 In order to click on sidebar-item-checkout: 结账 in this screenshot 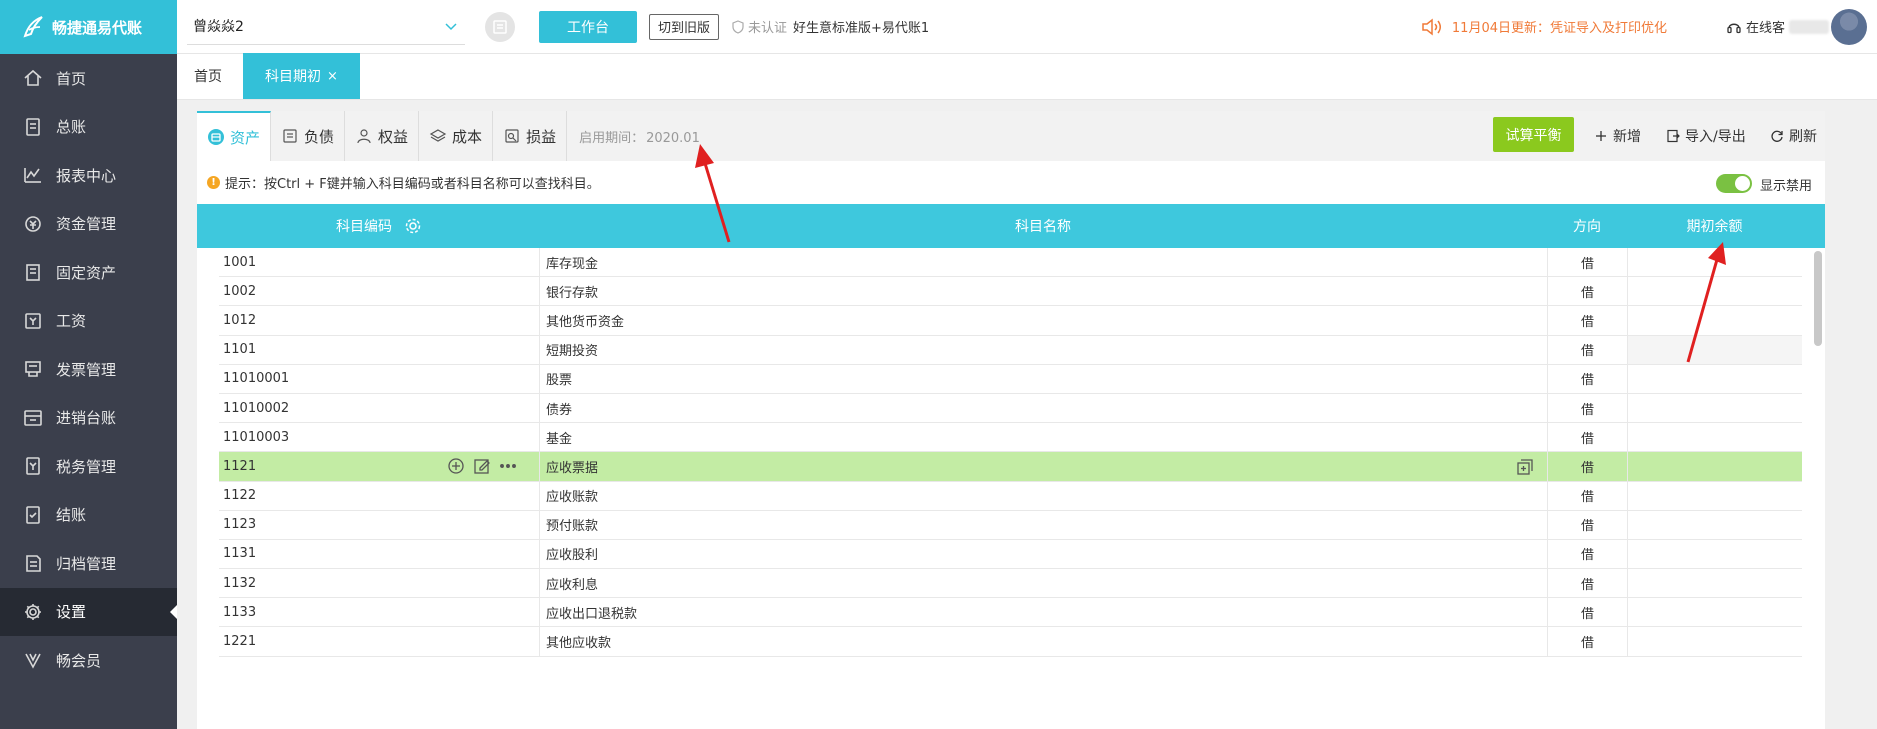, I will do `click(88, 515)`.